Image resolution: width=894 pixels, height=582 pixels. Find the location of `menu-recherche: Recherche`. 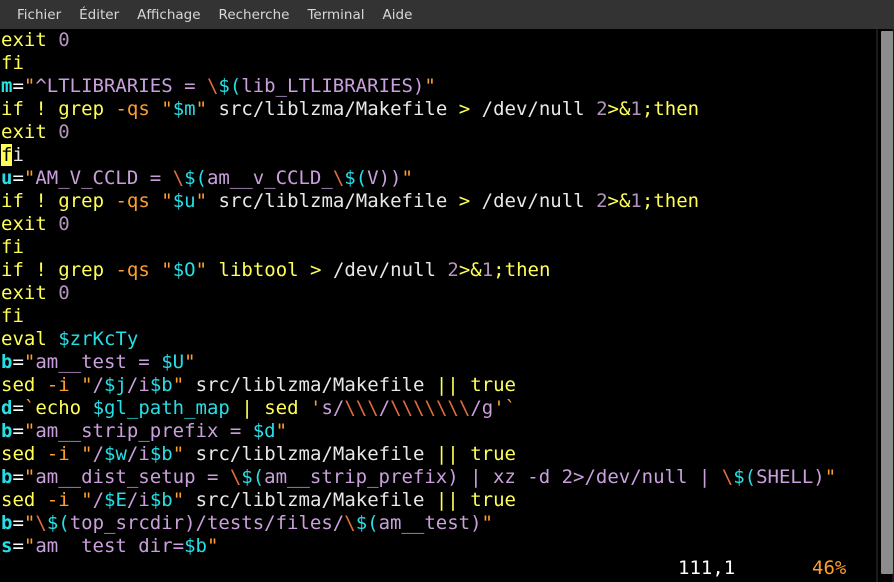

menu-recherche: Recherche is located at coordinates (254, 15).